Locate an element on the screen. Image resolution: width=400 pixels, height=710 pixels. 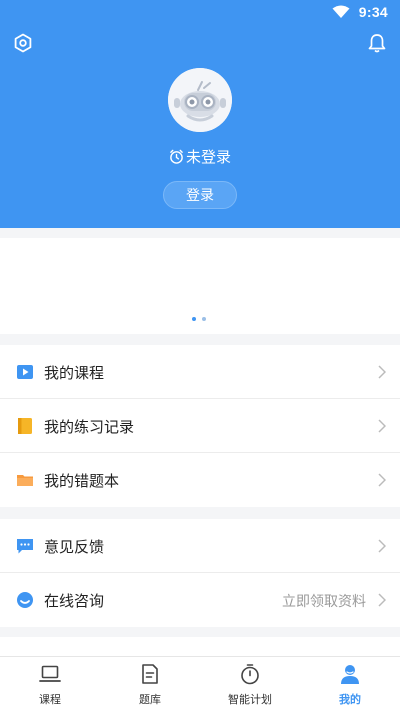
headset-icon is located at coordinates (25, 600).